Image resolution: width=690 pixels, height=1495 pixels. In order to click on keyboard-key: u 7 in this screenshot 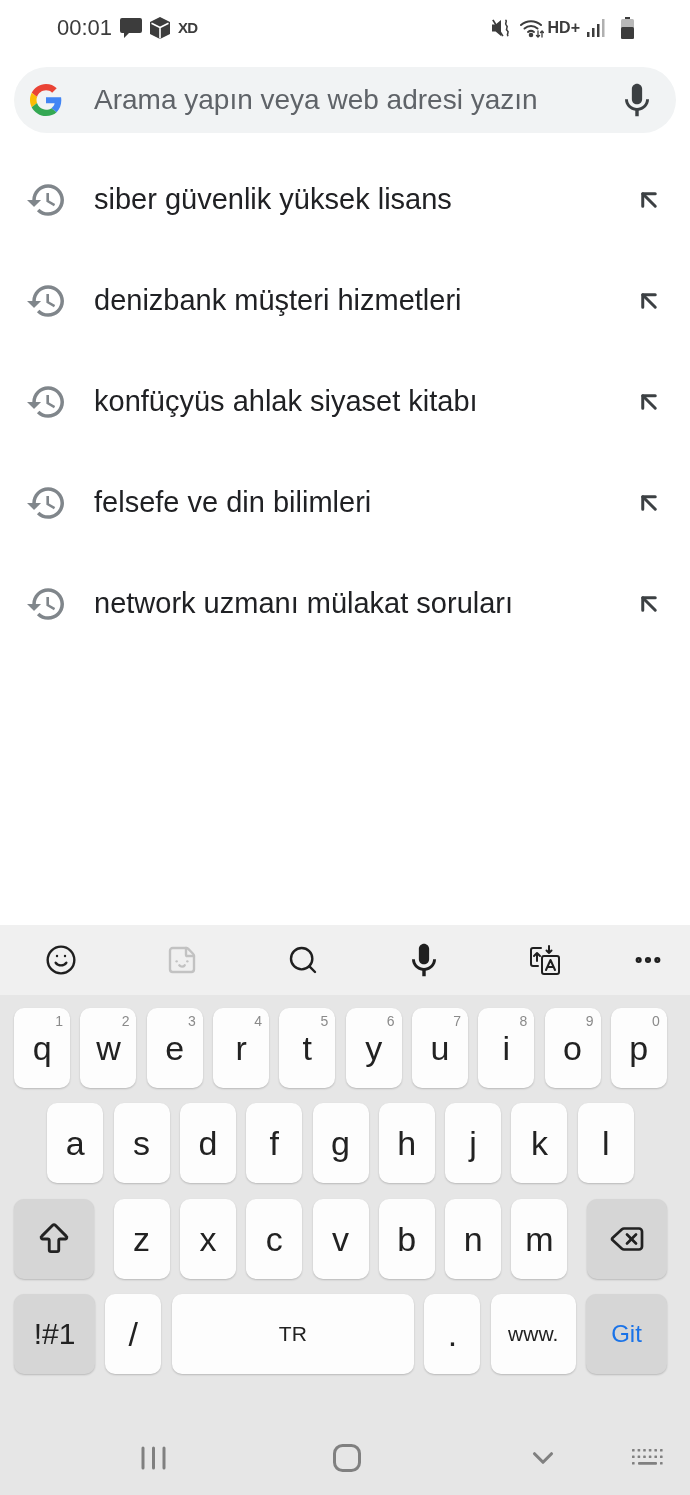, I will do `click(439, 1048)`.